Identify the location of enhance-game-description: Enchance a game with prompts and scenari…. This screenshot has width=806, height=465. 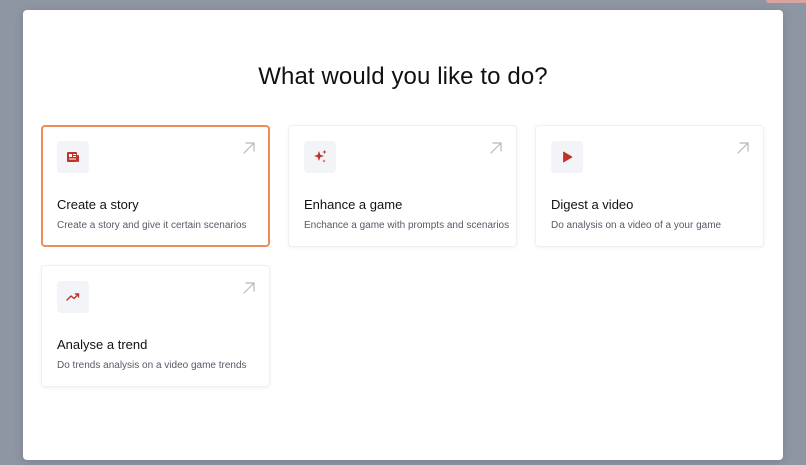
(407, 225).